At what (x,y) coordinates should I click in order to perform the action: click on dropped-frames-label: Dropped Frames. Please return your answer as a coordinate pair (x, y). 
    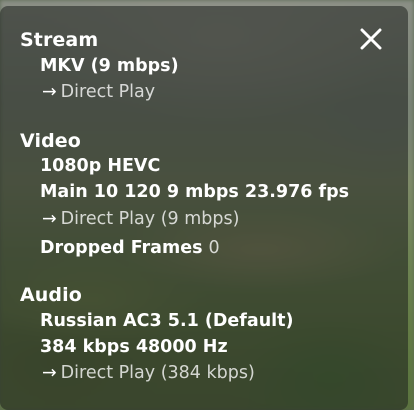
    Looking at the image, I should click on (121, 248).